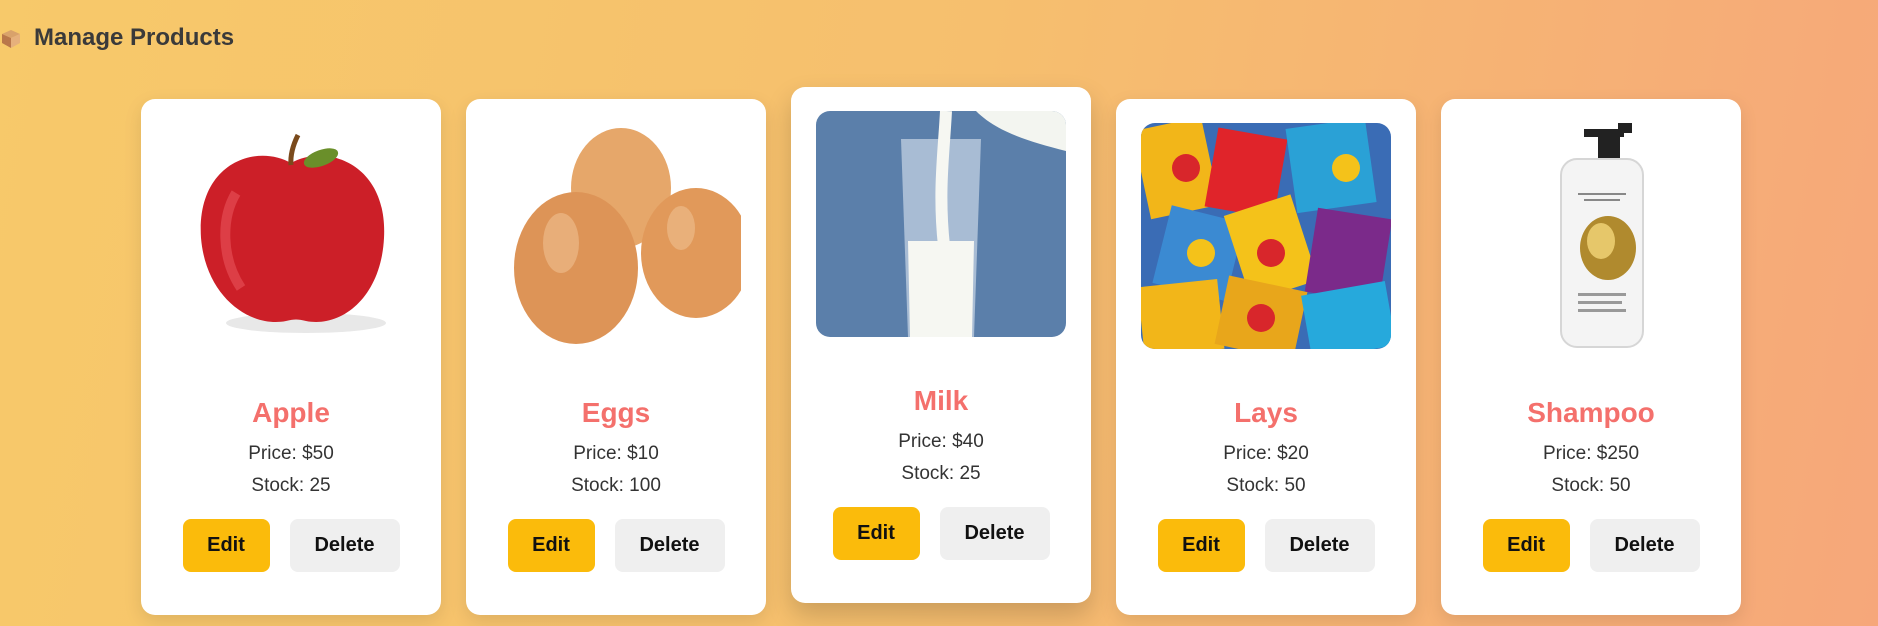  I want to click on product-price: Price: $10, so click(616, 453).